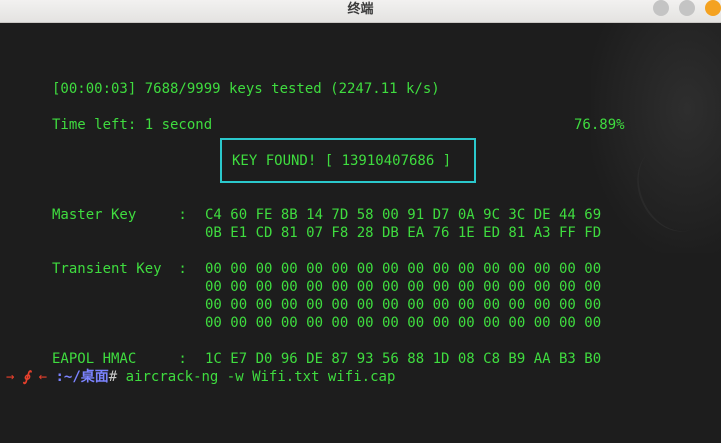  Describe the element at coordinates (256, 377) in the screenshot. I see `prompt-command: aircrack-ng -w Wifi.txt wifi.cap` at that location.